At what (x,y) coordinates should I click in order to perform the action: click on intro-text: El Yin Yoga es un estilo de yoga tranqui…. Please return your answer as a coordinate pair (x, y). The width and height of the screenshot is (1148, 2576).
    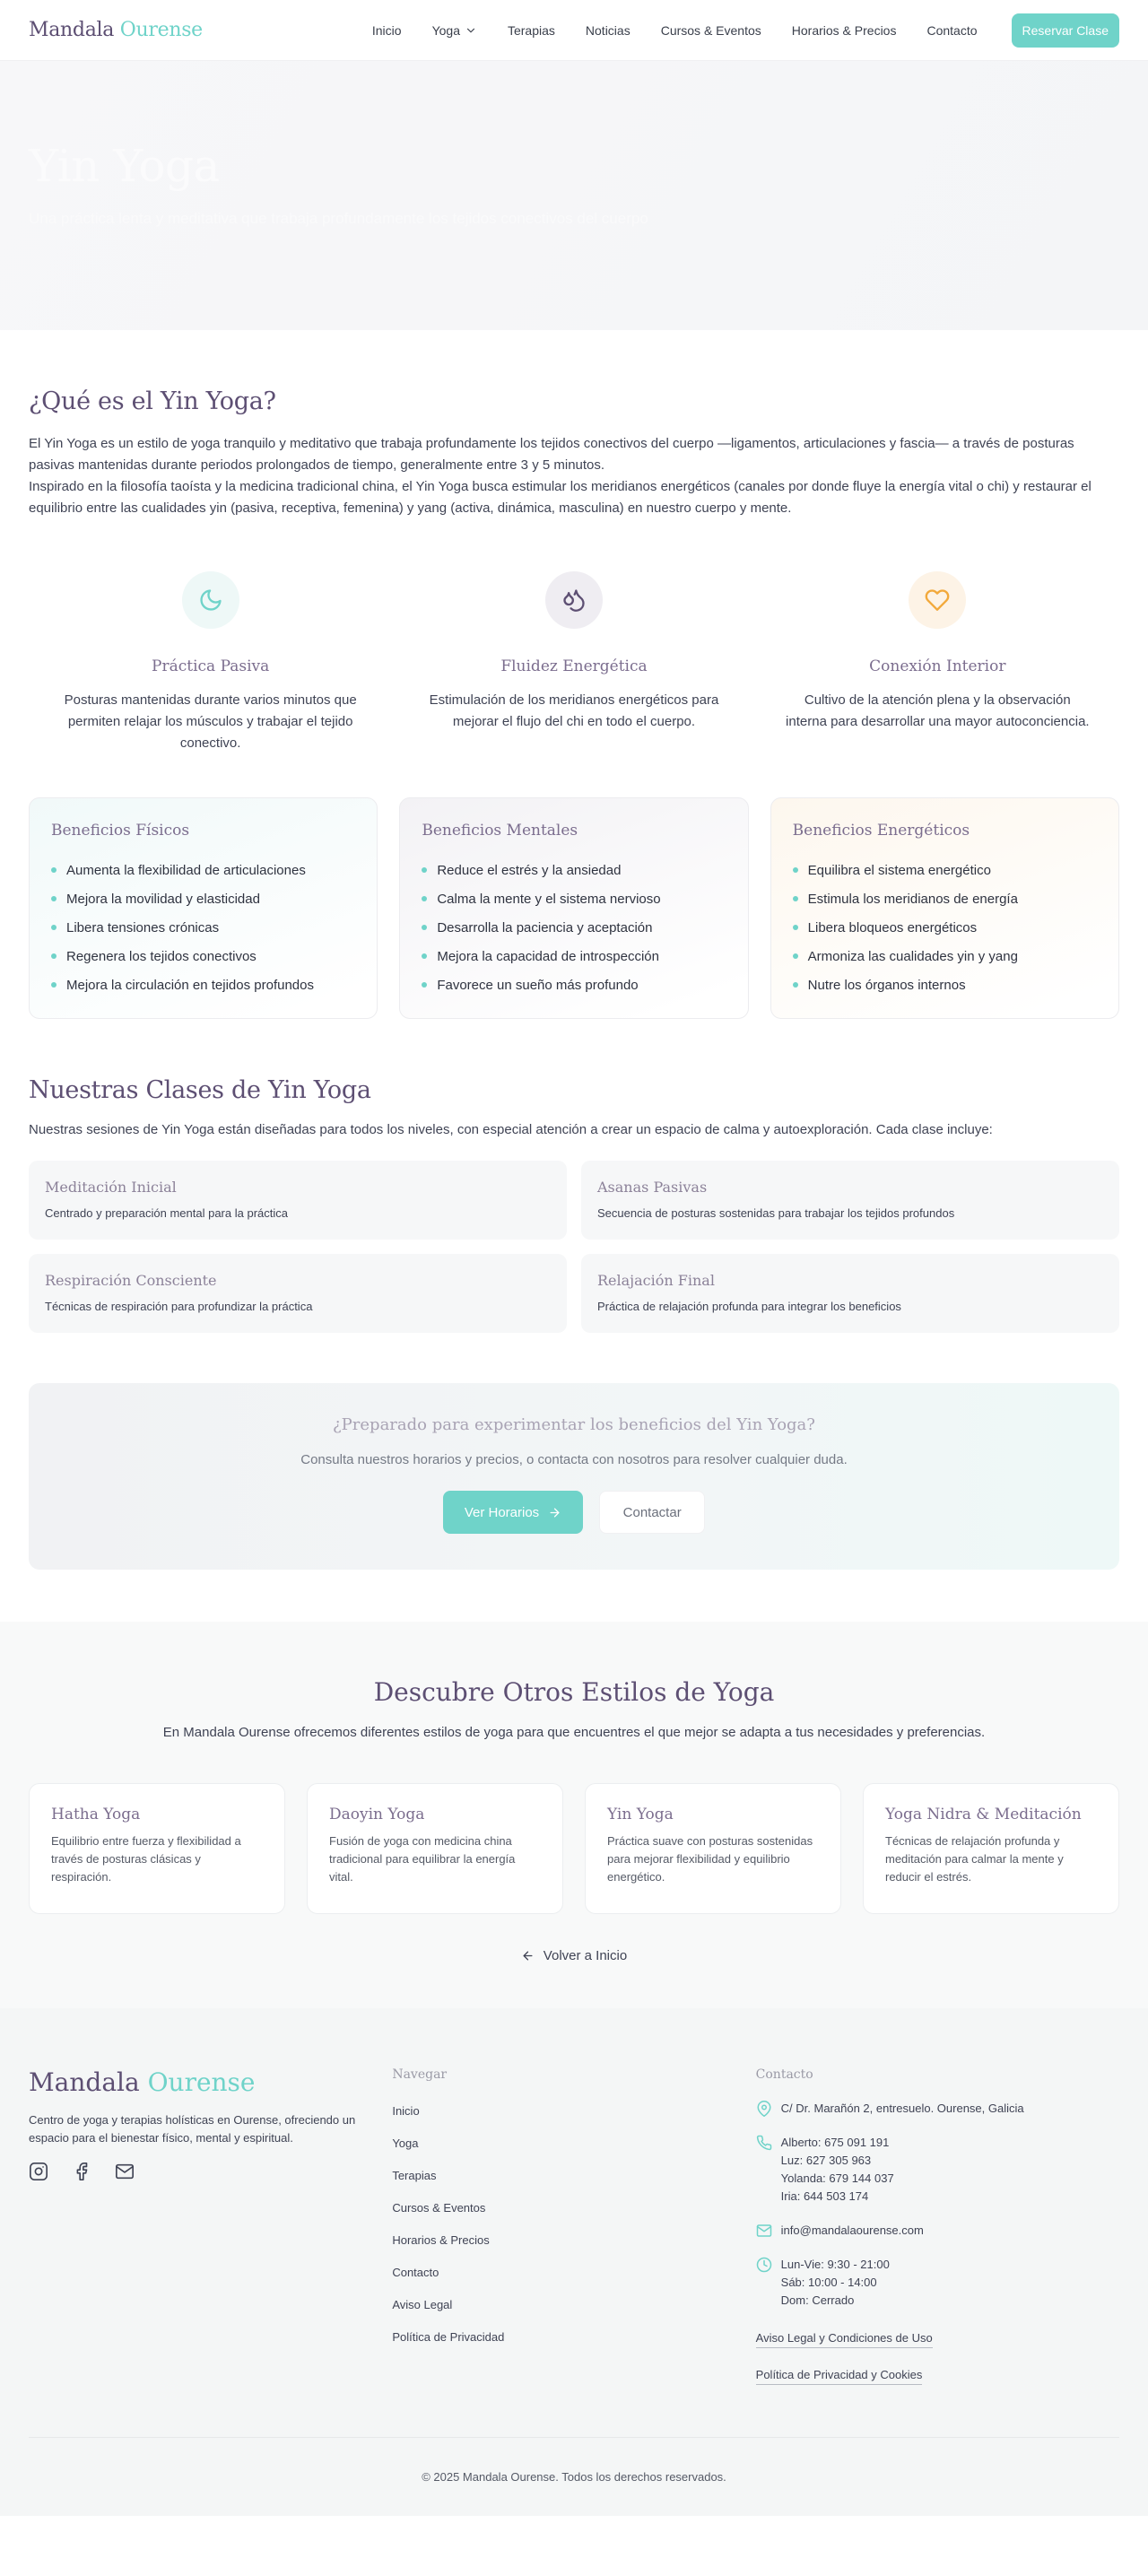
    Looking at the image, I should click on (574, 476).